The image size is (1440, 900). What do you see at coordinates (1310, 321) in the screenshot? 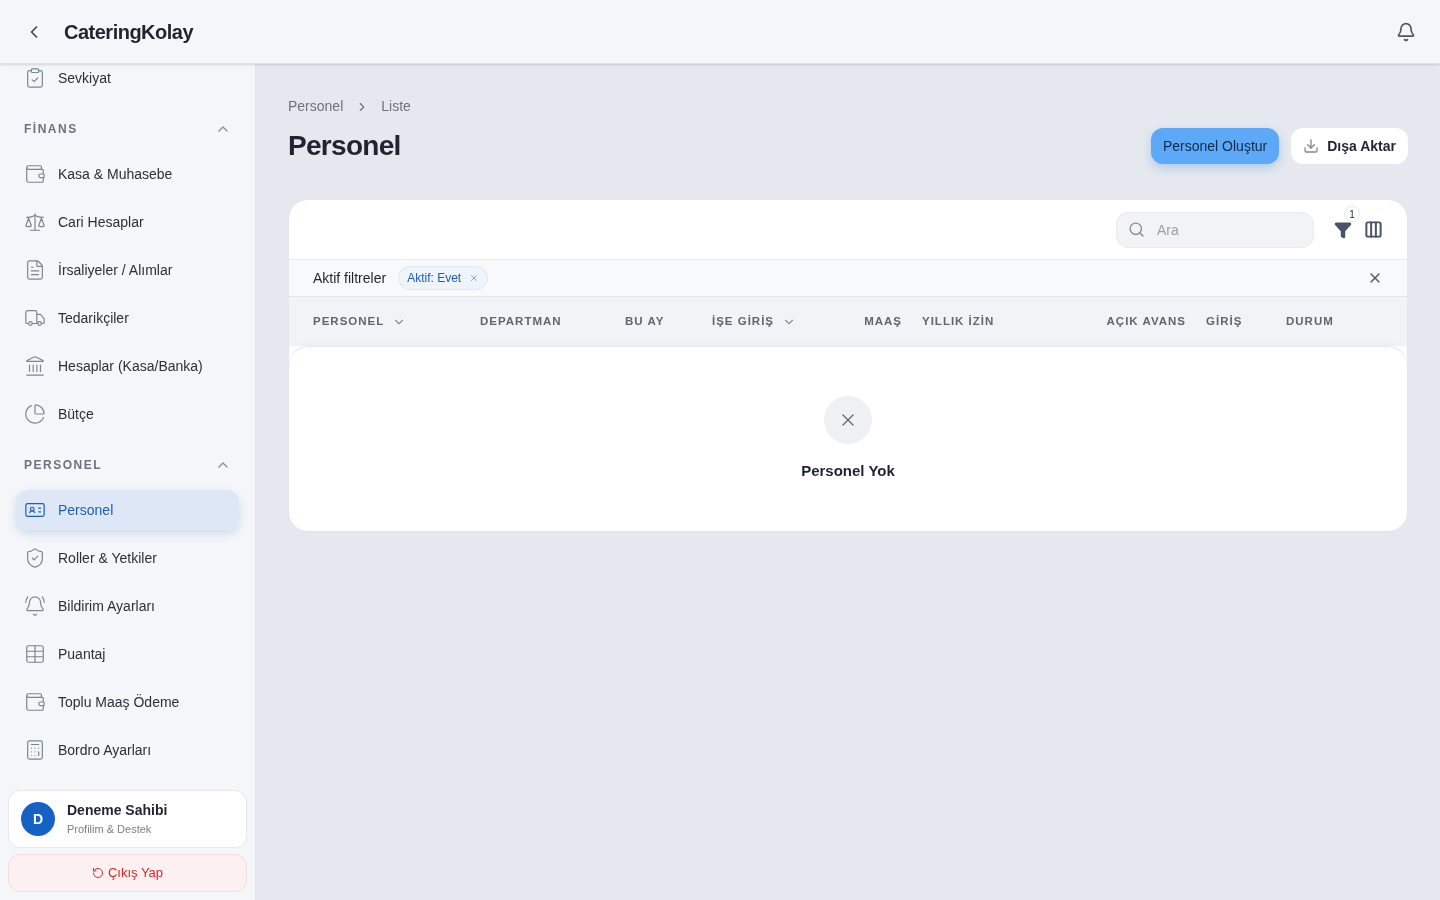
I see `column-header: DURUM` at bounding box center [1310, 321].